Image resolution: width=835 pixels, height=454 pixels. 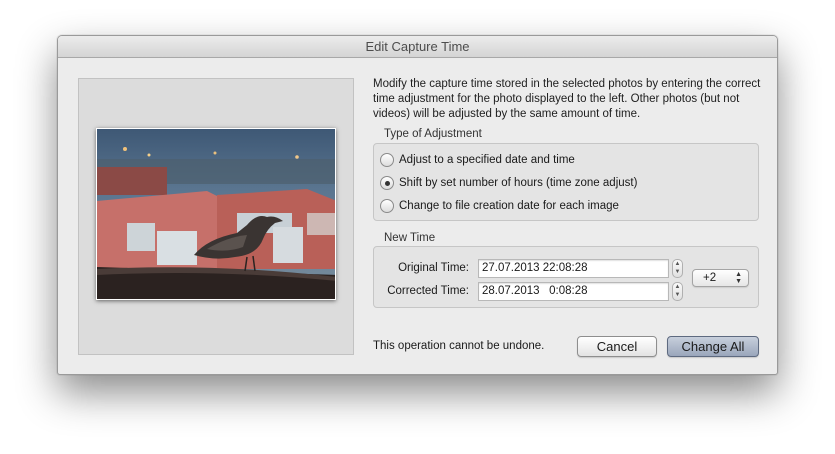 What do you see at coordinates (433, 268) in the screenshot?
I see `original-time-label: Original Time:` at bounding box center [433, 268].